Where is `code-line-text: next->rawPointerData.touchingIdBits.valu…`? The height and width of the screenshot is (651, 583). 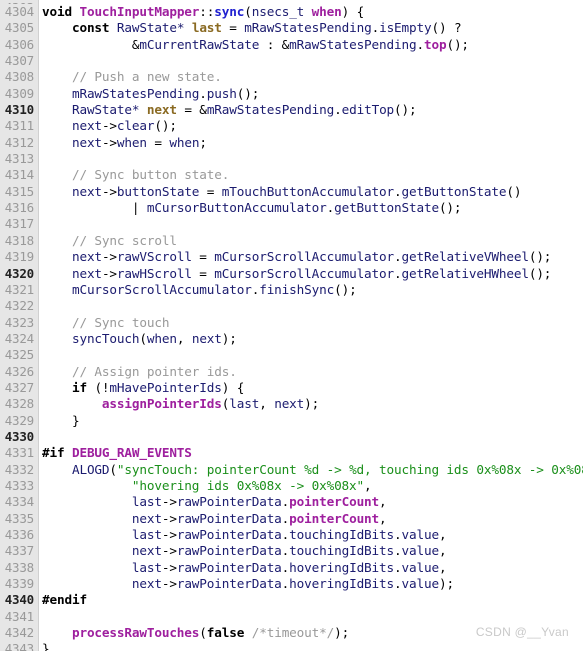
code-line-text: next->rawPointerData.touchingIdBits.valu… is located at coordinates (310, 551).